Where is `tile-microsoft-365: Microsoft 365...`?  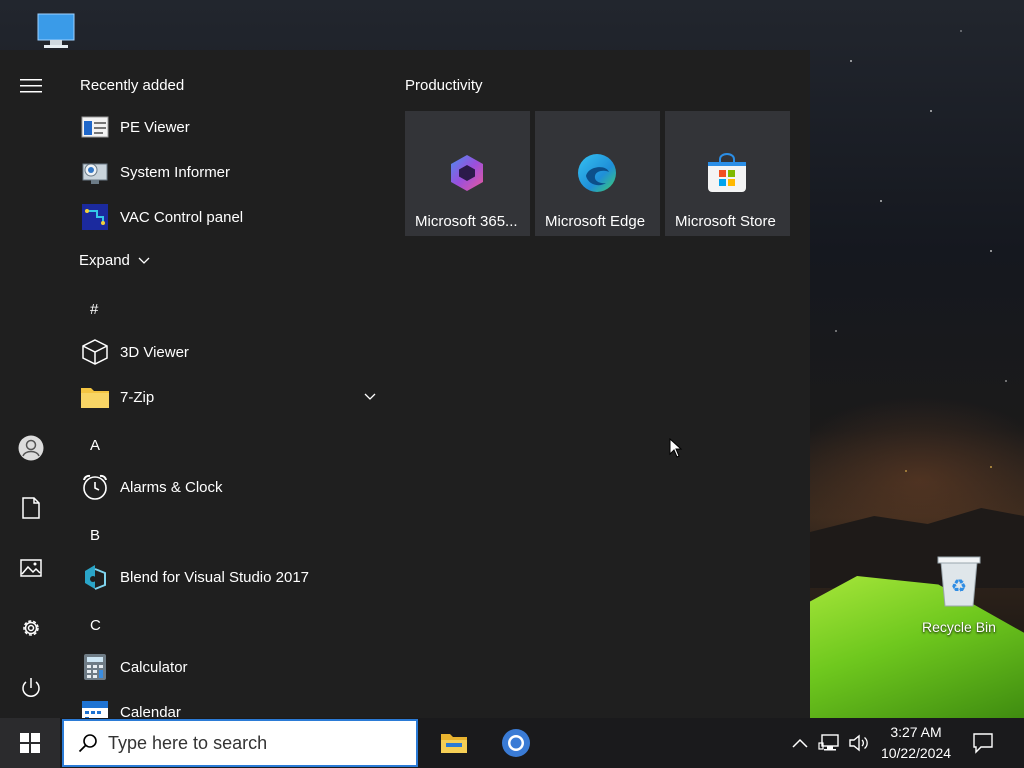
tile-microsoft-365: Microsoft 365... is located at coordinates (467, 173).